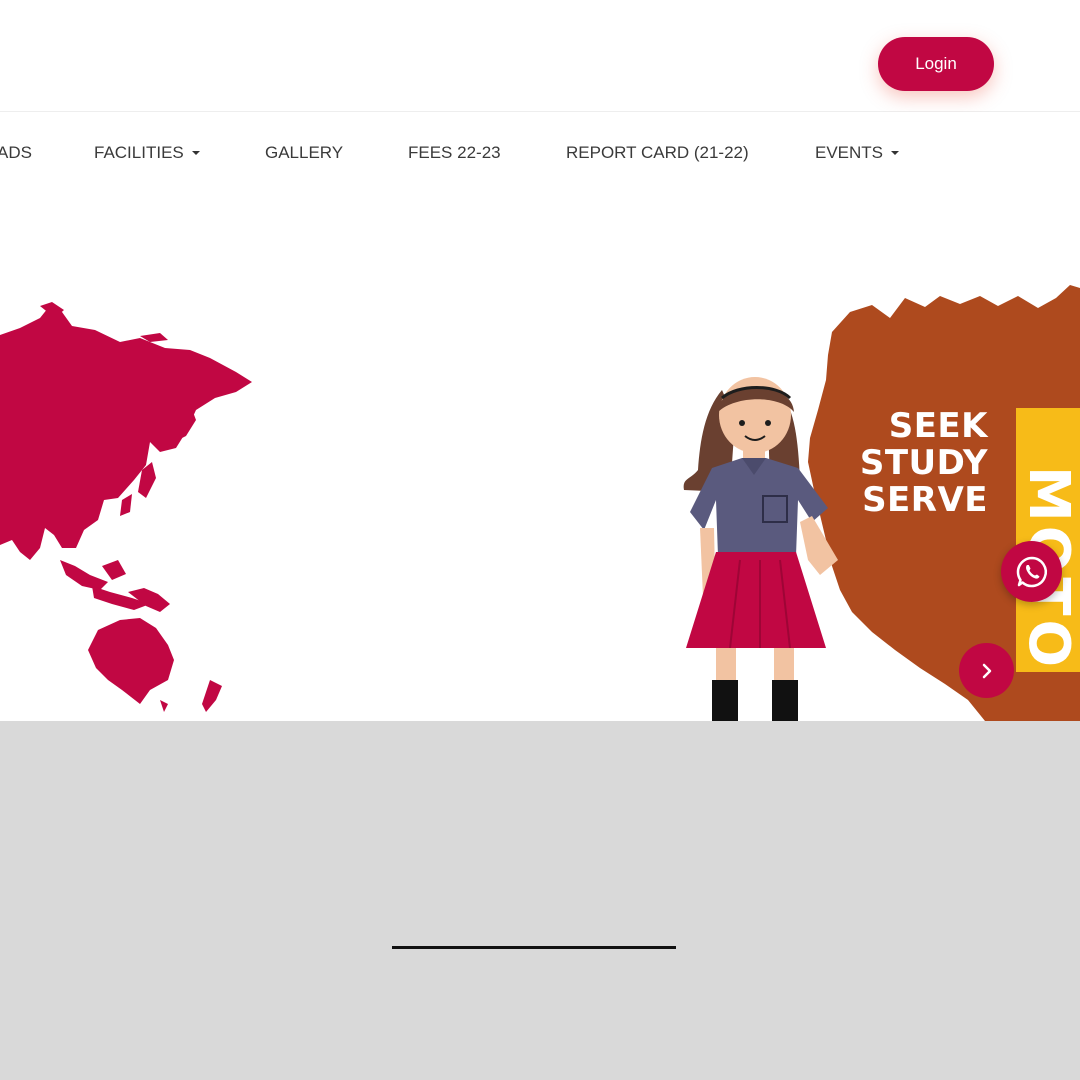  I want to click on whatsapp-button, so click(1031, 571).